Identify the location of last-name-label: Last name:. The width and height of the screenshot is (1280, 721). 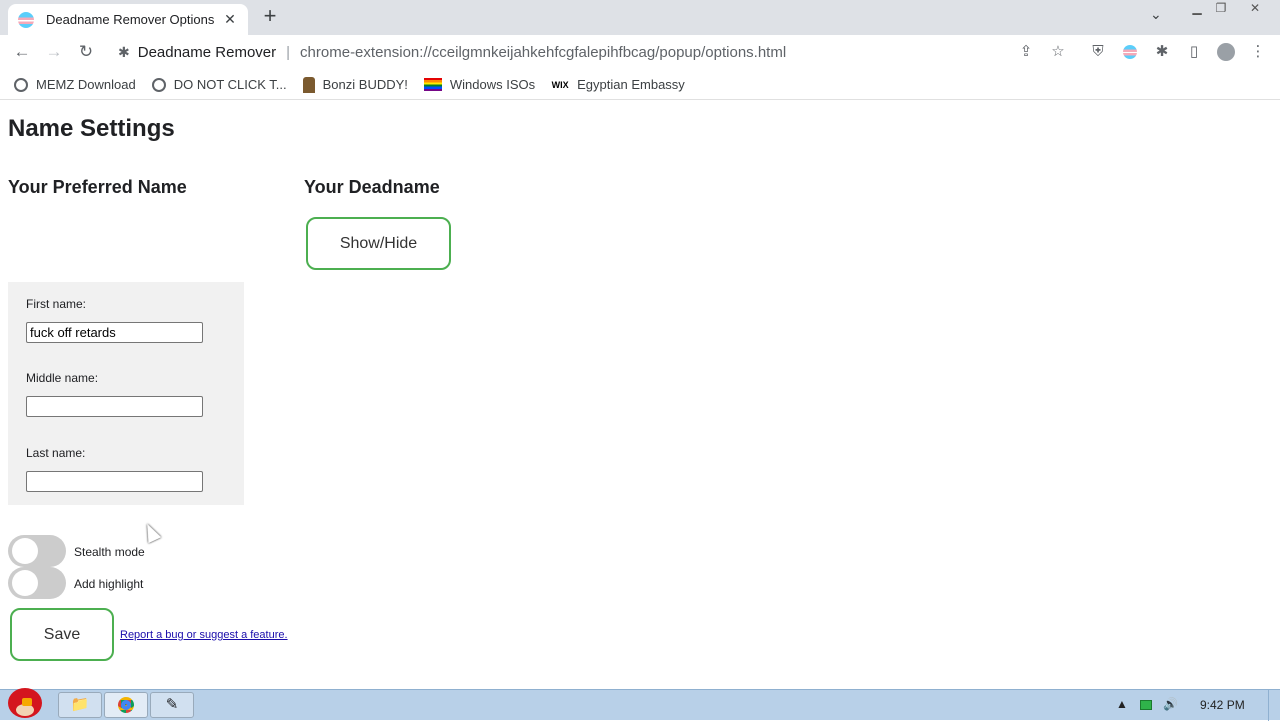
(56, 453).